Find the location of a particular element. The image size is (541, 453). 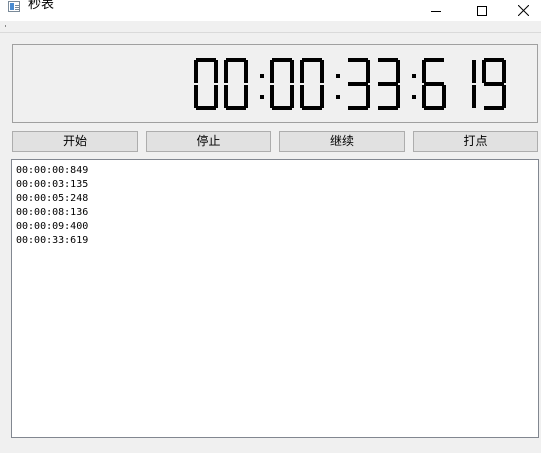

lap-entry: 00:00:09:400 is located at coordinates (52, 226).